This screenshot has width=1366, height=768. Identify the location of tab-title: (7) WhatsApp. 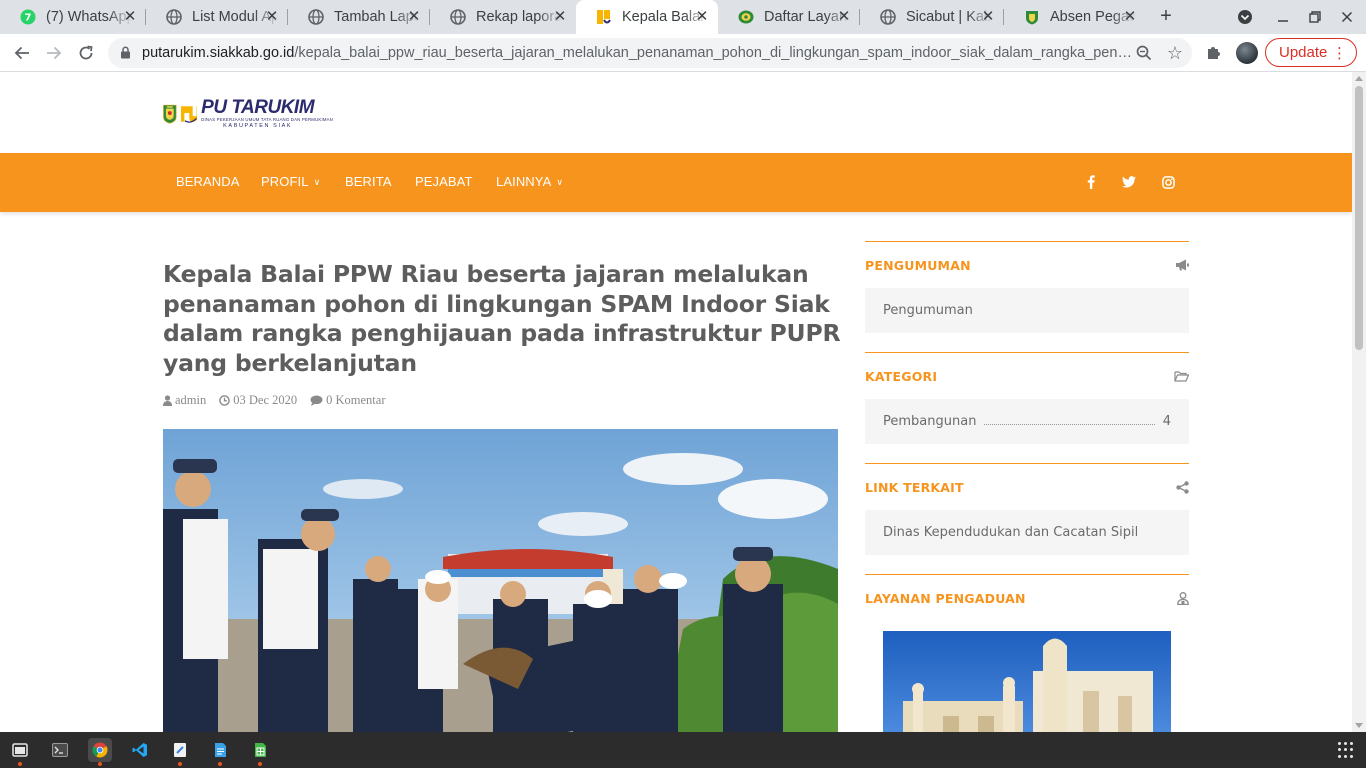
(89, 17).